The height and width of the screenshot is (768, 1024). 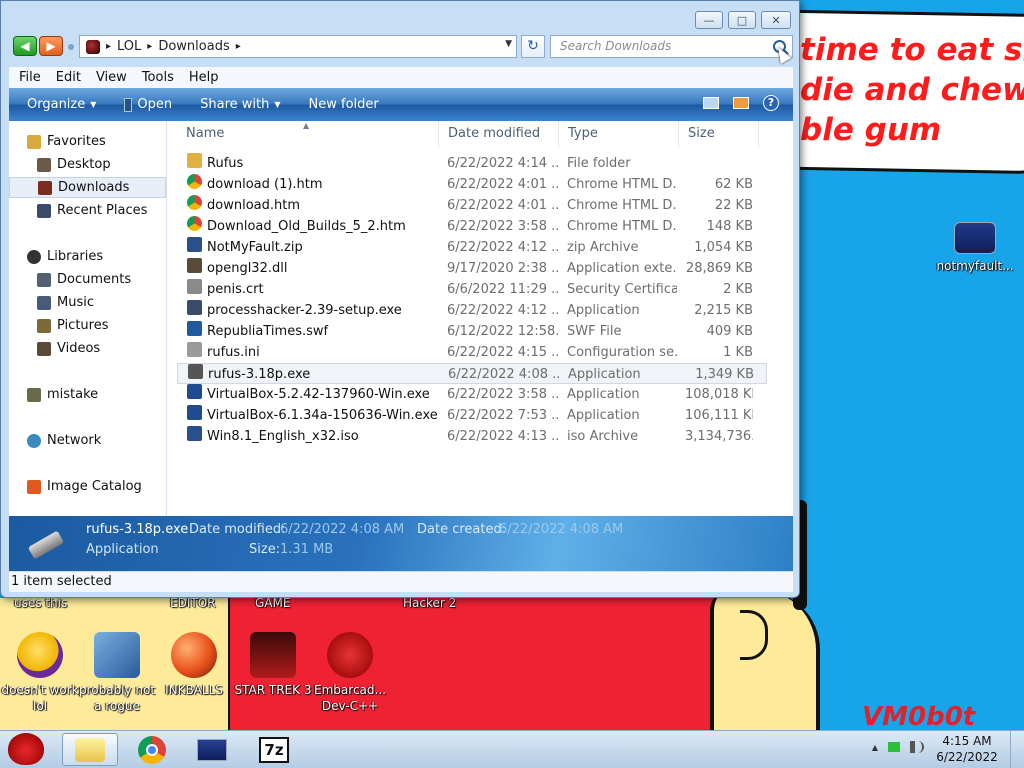 What do you see at coordinates (204, 77) in the screenshot?
I see `menu-help: Help` at bounding box center [204, 77].